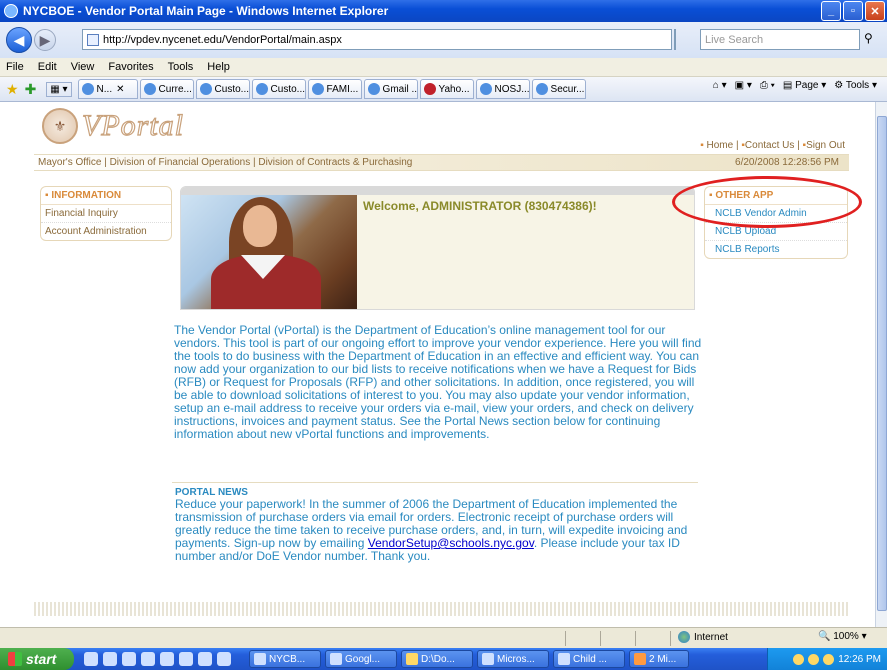 The width and height of the screenshot is (887, 670). What do you see at coordinates (218, 67) in the screenshot?
I see `menu-help: Help` at bounding box center [218, 67].